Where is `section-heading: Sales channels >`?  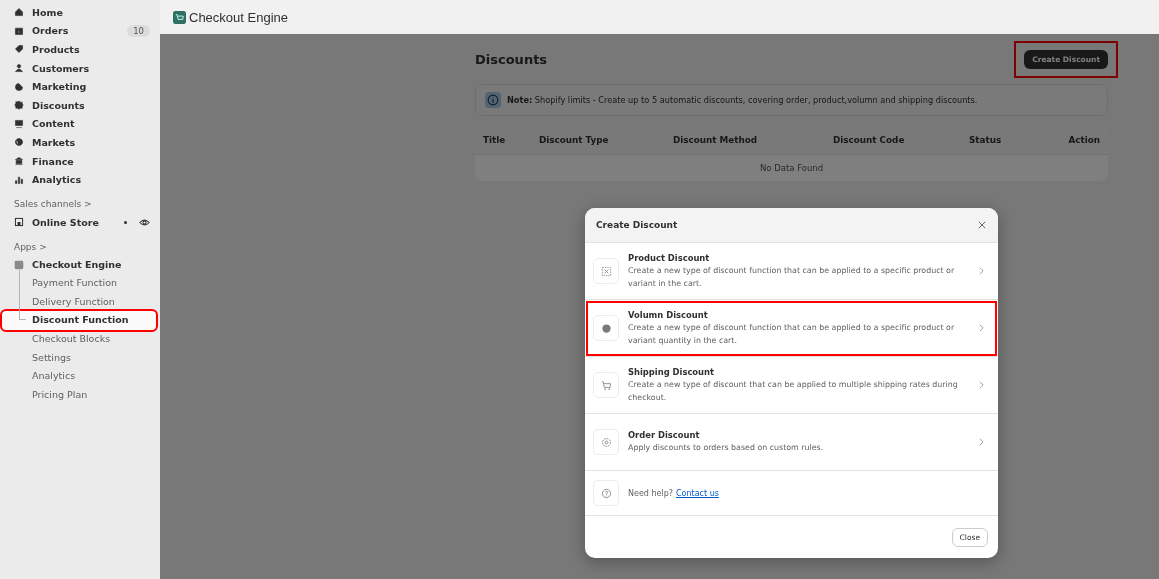
section-heading: Sales channels > is located at coordinates (80, 200).